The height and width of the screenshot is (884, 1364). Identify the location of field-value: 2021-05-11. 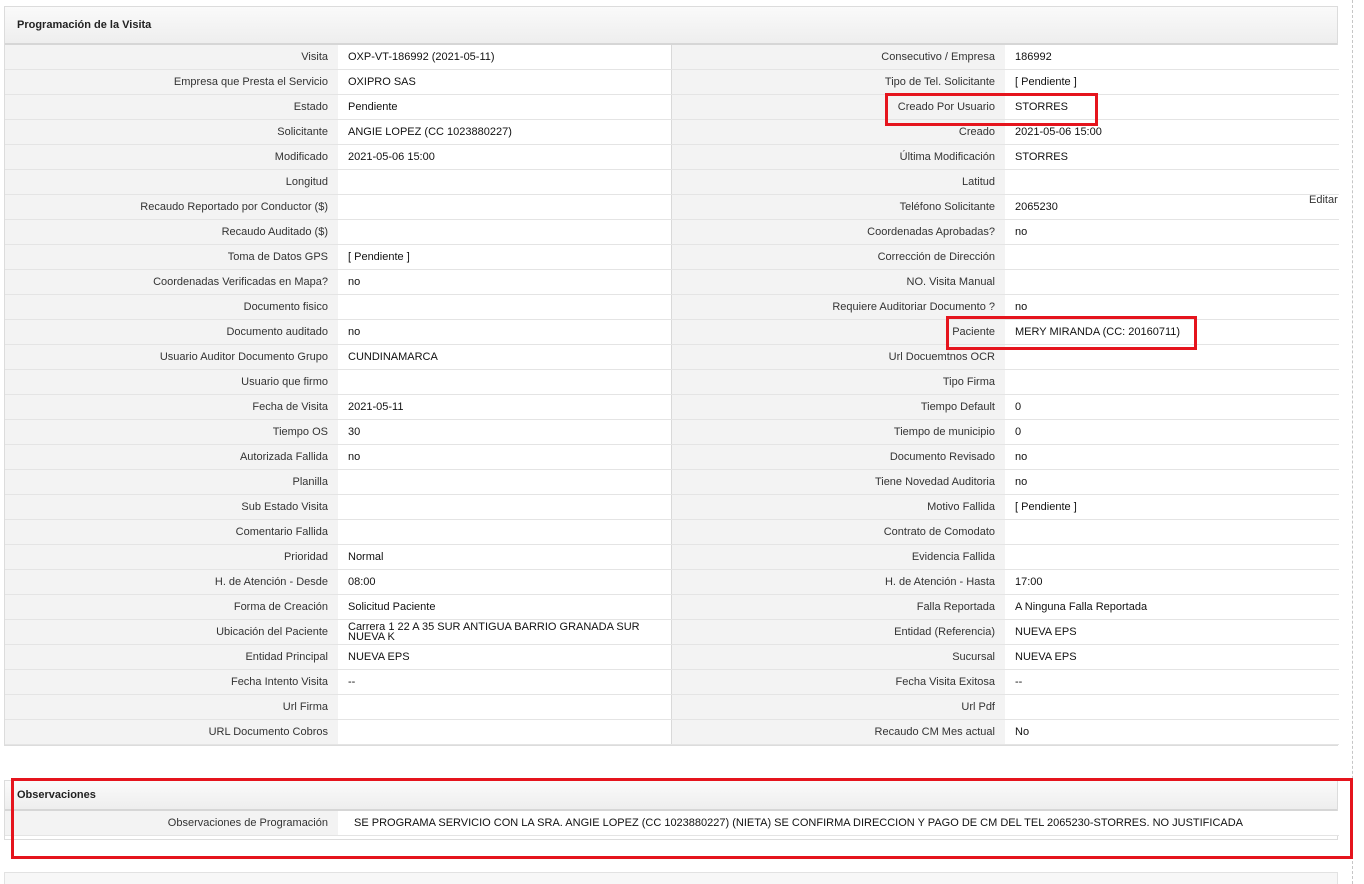
(505, 407).